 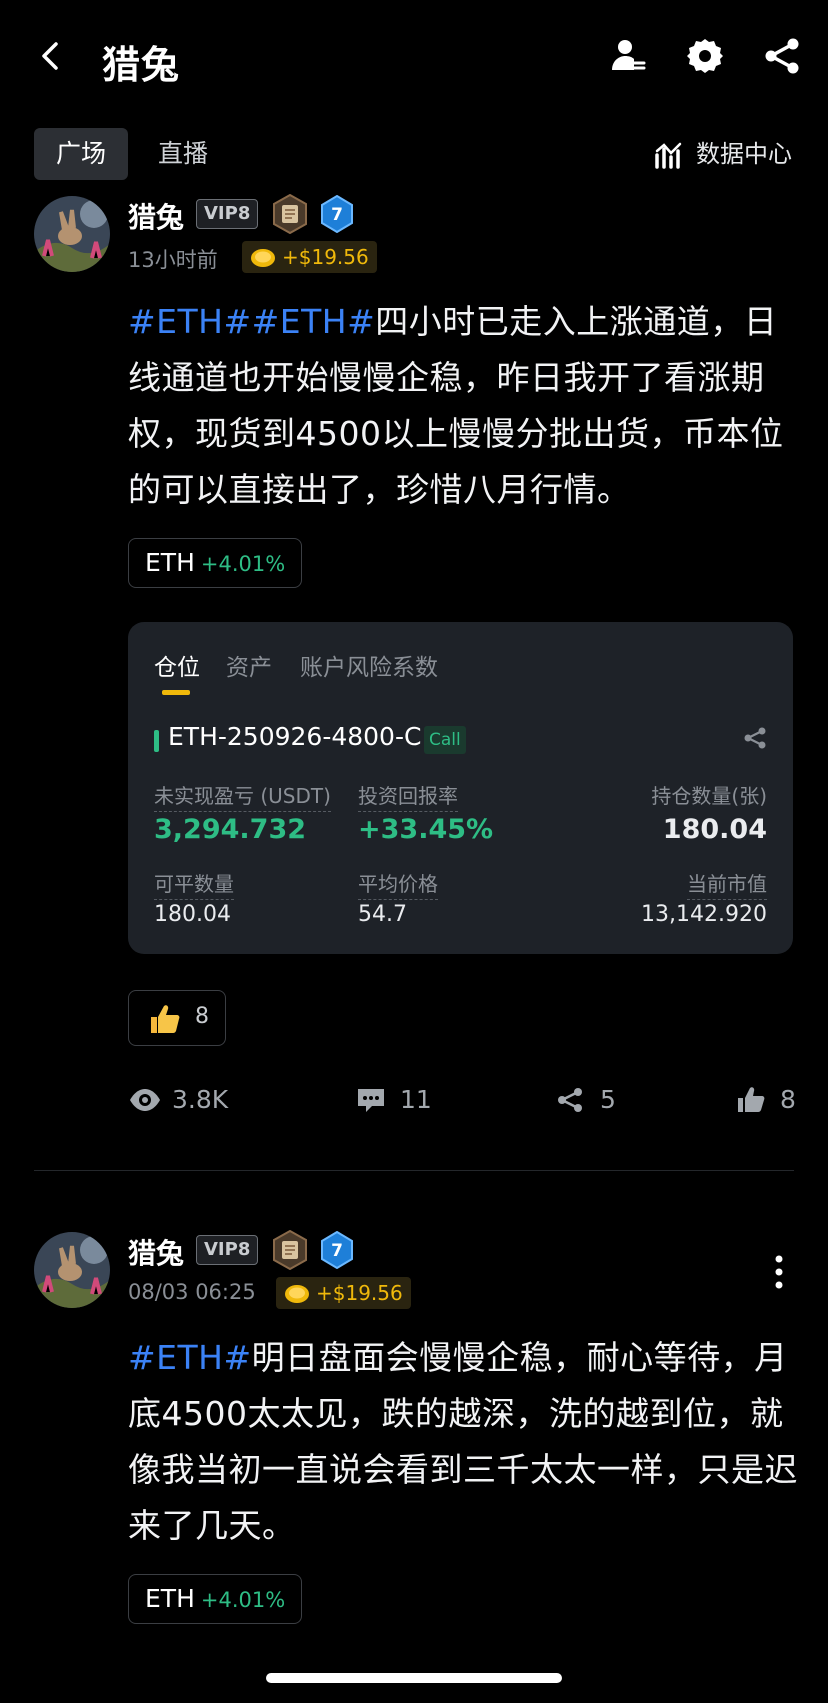 What do you see at coordinates (249, 665) in the screenshot?
I see `card-tab-assets: 资产` at bounding box center [249, 665].